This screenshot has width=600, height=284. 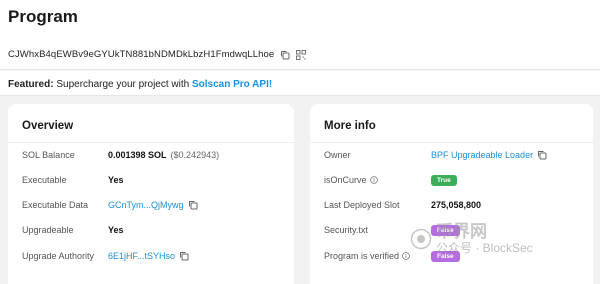 What do you see at coordinates (141, 256) in the screenshot?
I see `upgrade-authority-link: 6E1jHF...tSYHso` at bounding box center [141, 256].